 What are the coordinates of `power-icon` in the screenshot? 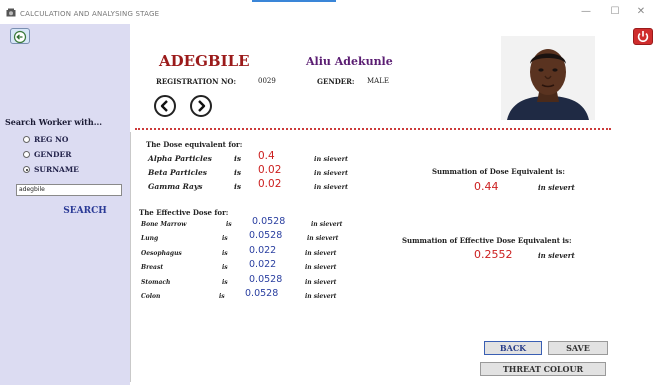 It's located at (643, 36).